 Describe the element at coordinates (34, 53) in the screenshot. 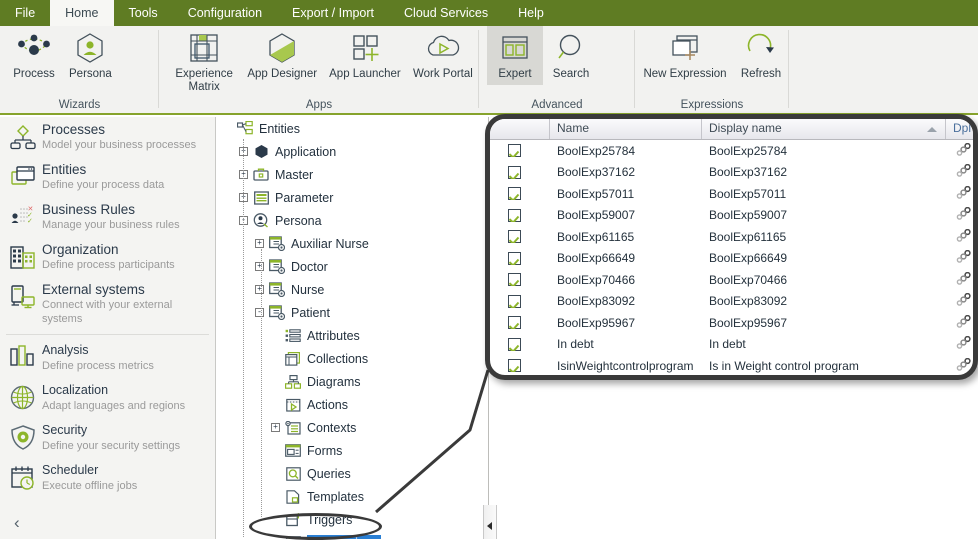

I see `ribbon-button-process: Process` at that location.